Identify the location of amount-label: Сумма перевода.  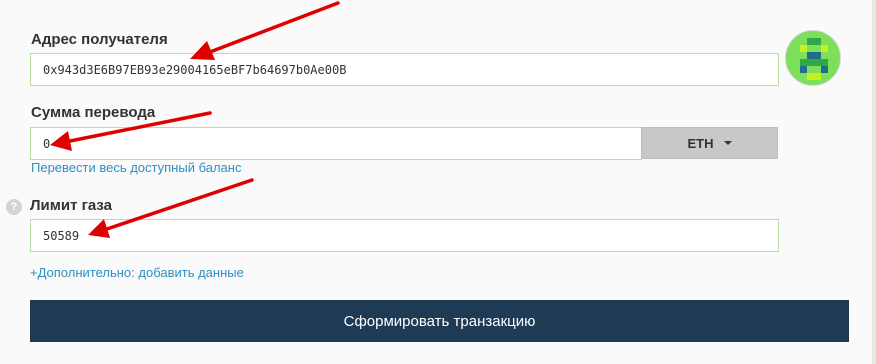
(93, 112).